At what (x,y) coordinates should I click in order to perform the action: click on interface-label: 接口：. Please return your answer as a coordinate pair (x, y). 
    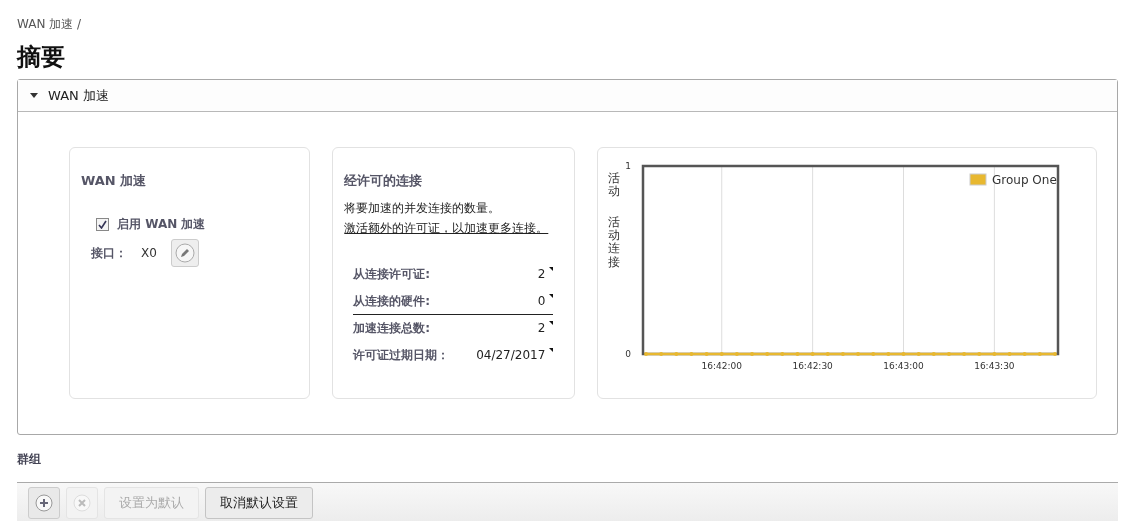
    Looking at the image, I should click on (109, 253).